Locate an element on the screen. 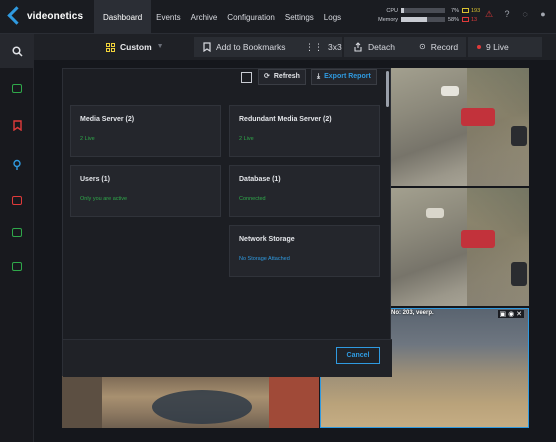  bookmark-add-icon is located at coordinates (207, 47).